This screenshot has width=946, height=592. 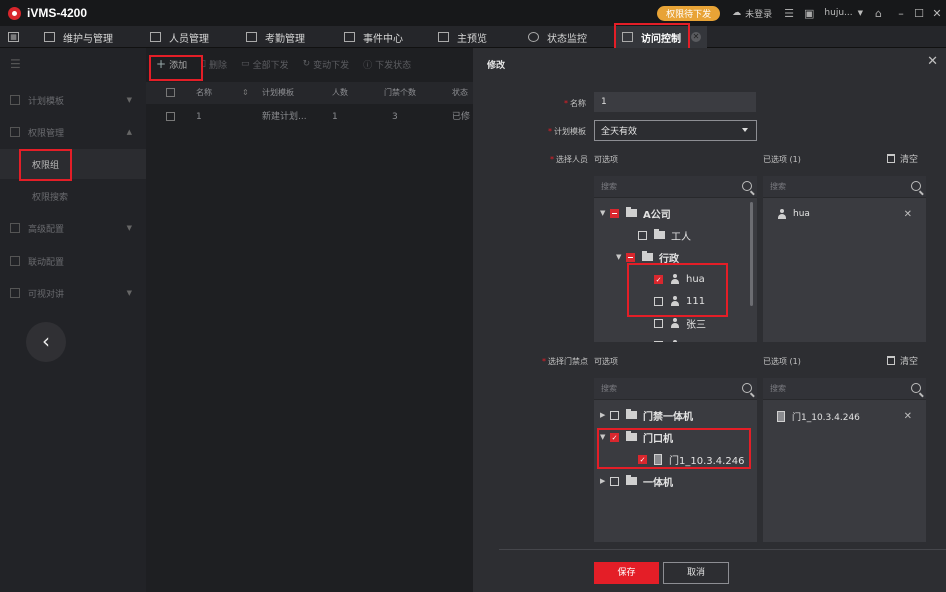 What do you see at coordinates (675, 187) in the screenshot?
I see `person-search-input: 搜索` at bounding box center [675, 187].